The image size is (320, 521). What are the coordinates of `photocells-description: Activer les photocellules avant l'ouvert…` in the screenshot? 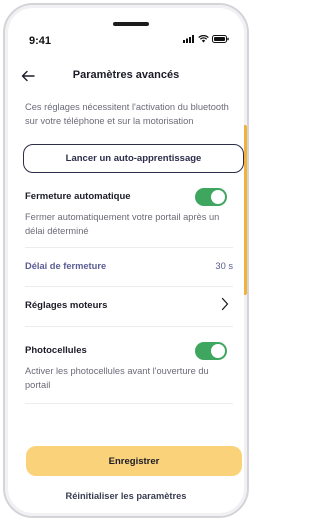 It's located at (117, 378).